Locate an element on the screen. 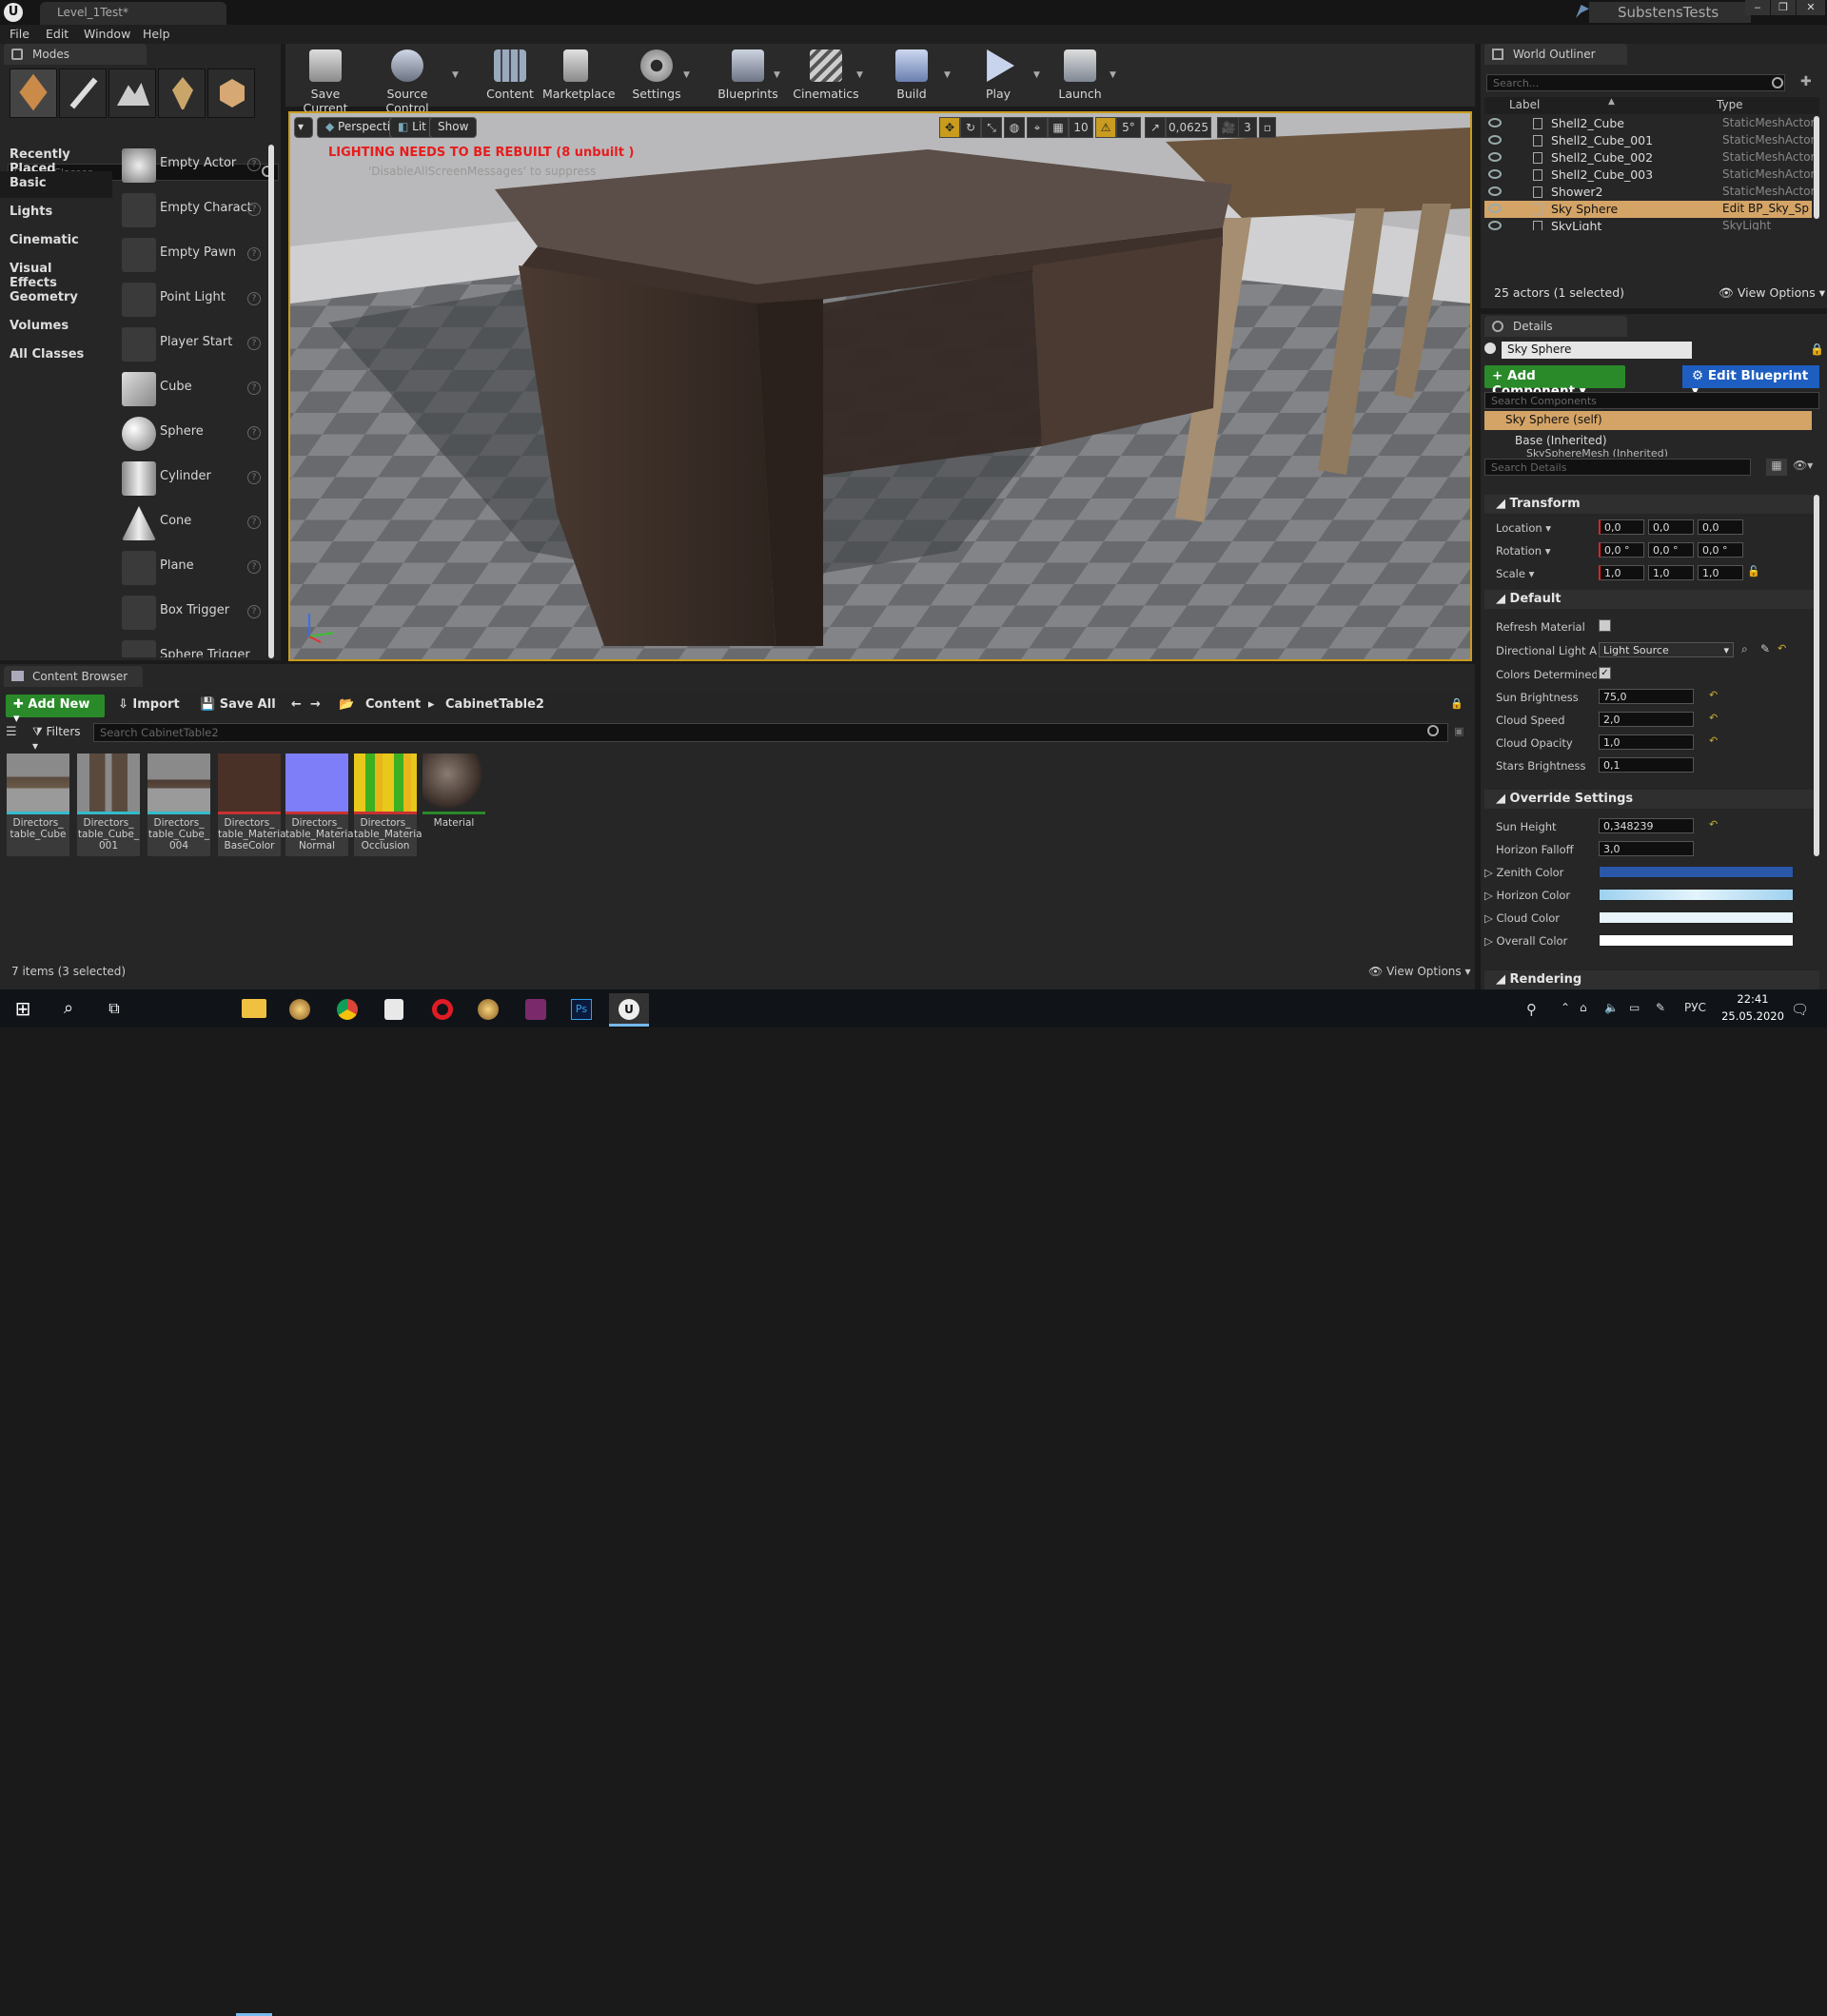 Image resolution: width=1827 pixels, height=2016 pixels. scale-y-field: 1,0 is located at coordinates (1671, 572).